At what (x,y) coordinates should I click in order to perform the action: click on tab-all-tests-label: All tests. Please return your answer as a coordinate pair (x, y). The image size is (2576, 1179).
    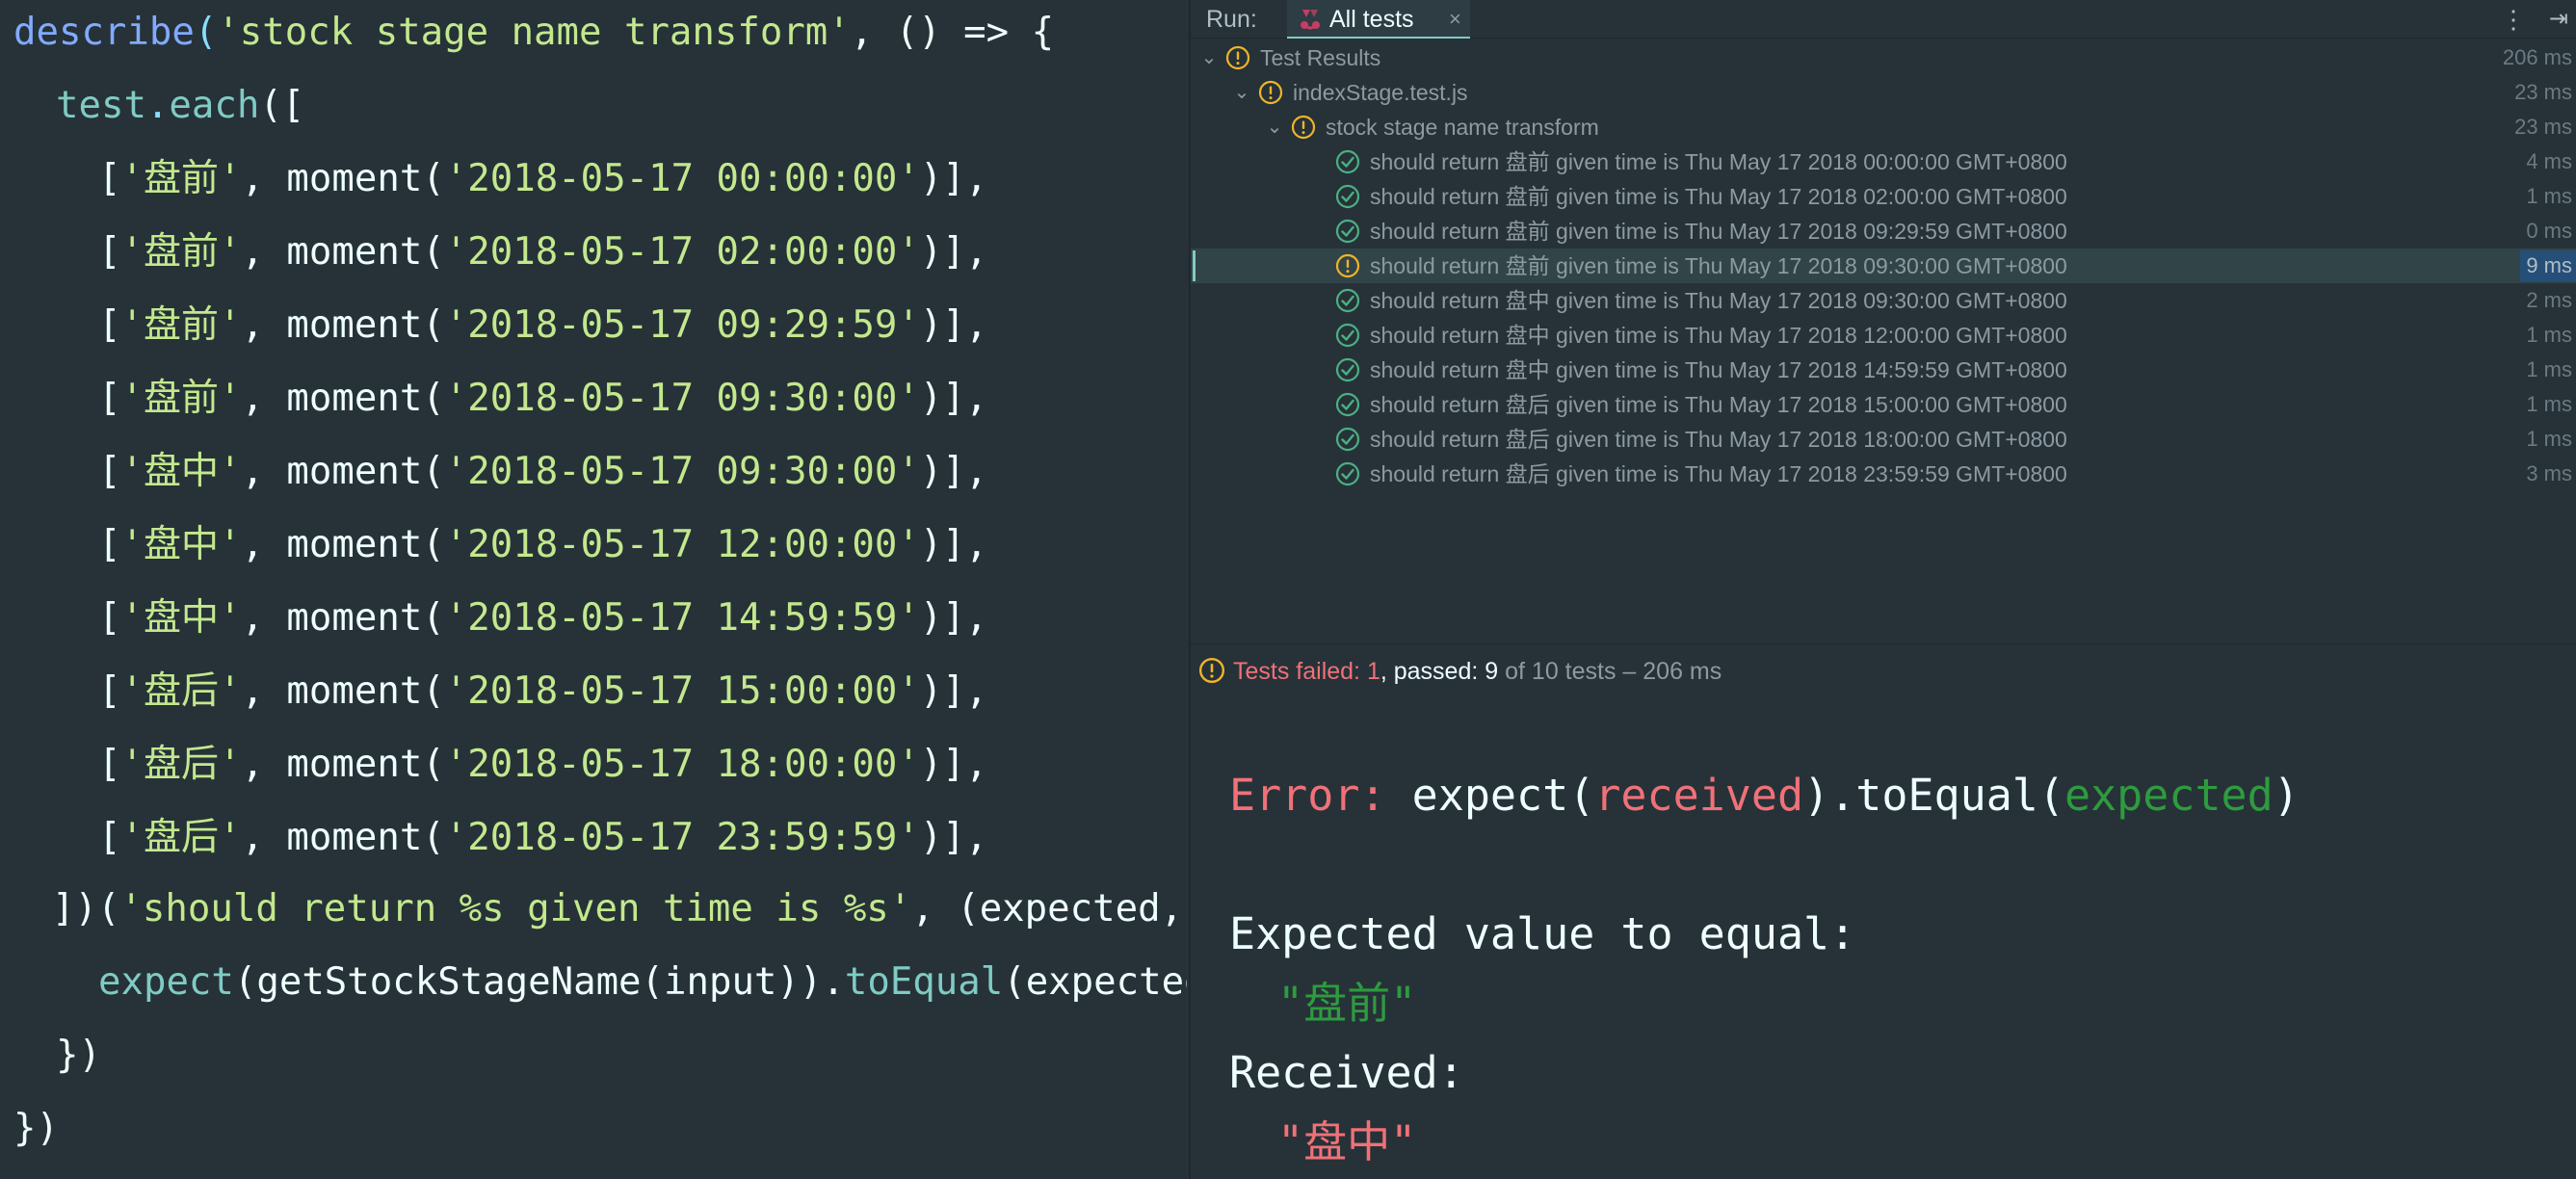
    Looking at the image, I should click on (1372, 19).